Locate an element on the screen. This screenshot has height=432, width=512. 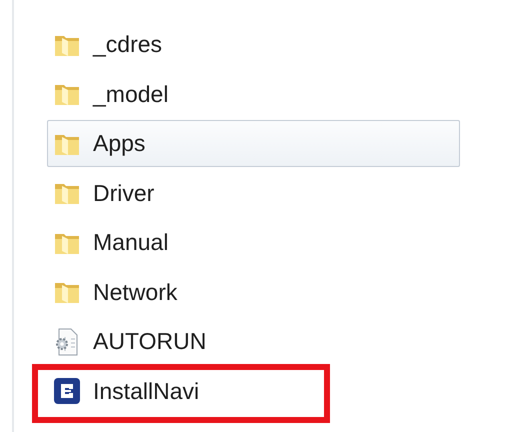
file-name: AUTORUN is located at coordinates (149, 341).